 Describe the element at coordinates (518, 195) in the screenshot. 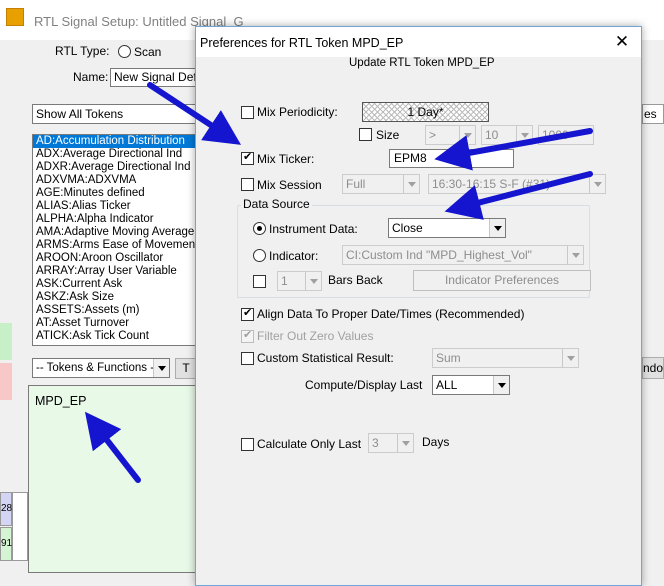

I see `arrow-to-instrument-data` at that location.